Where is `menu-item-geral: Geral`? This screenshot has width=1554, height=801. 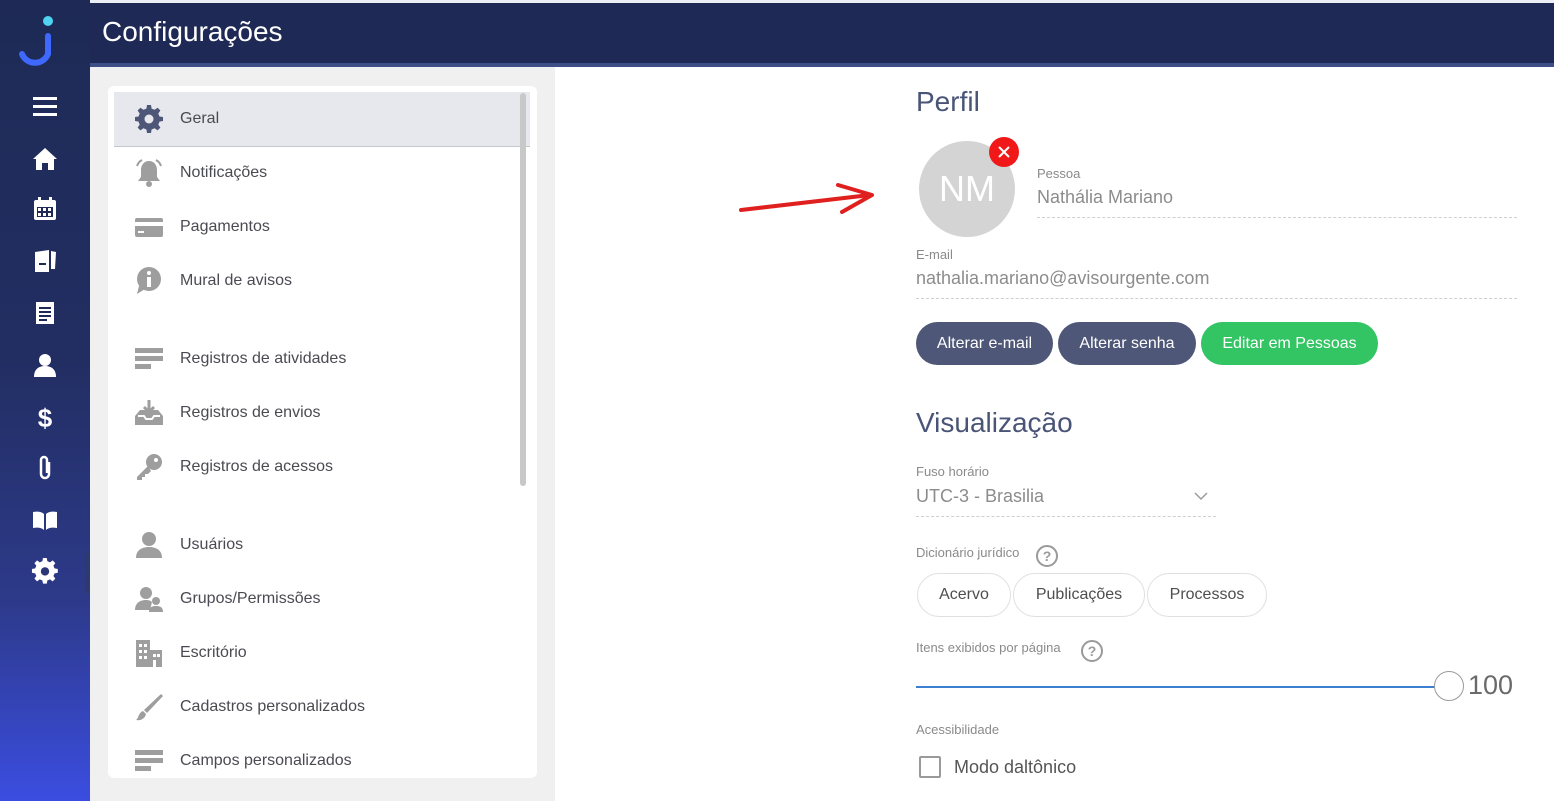 menu-item-geral: Geral is located at coordinates (322, 119).